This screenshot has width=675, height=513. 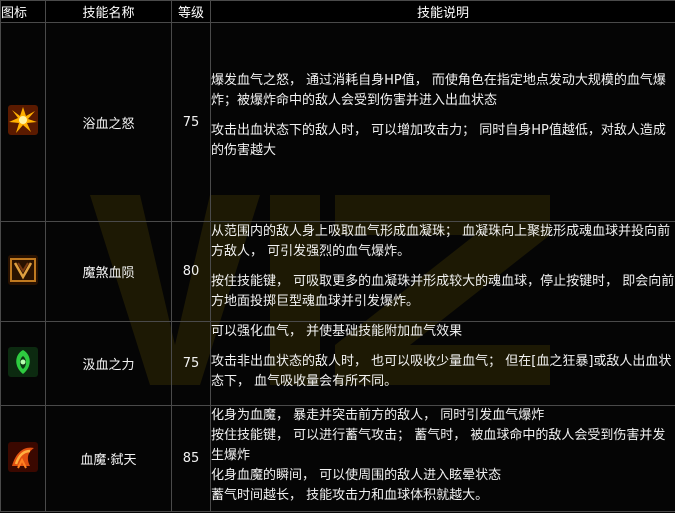 What do you see at coordinates (23, 361) in the screenshot?
I see `green-aura-icon` at bounding box center [23, 361].